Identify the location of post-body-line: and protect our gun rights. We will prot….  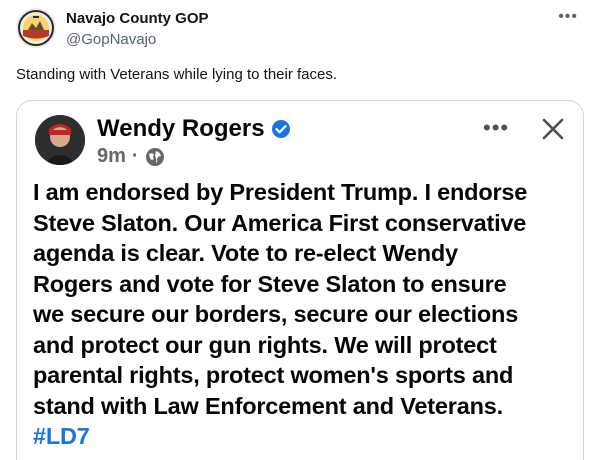
(265, 344).